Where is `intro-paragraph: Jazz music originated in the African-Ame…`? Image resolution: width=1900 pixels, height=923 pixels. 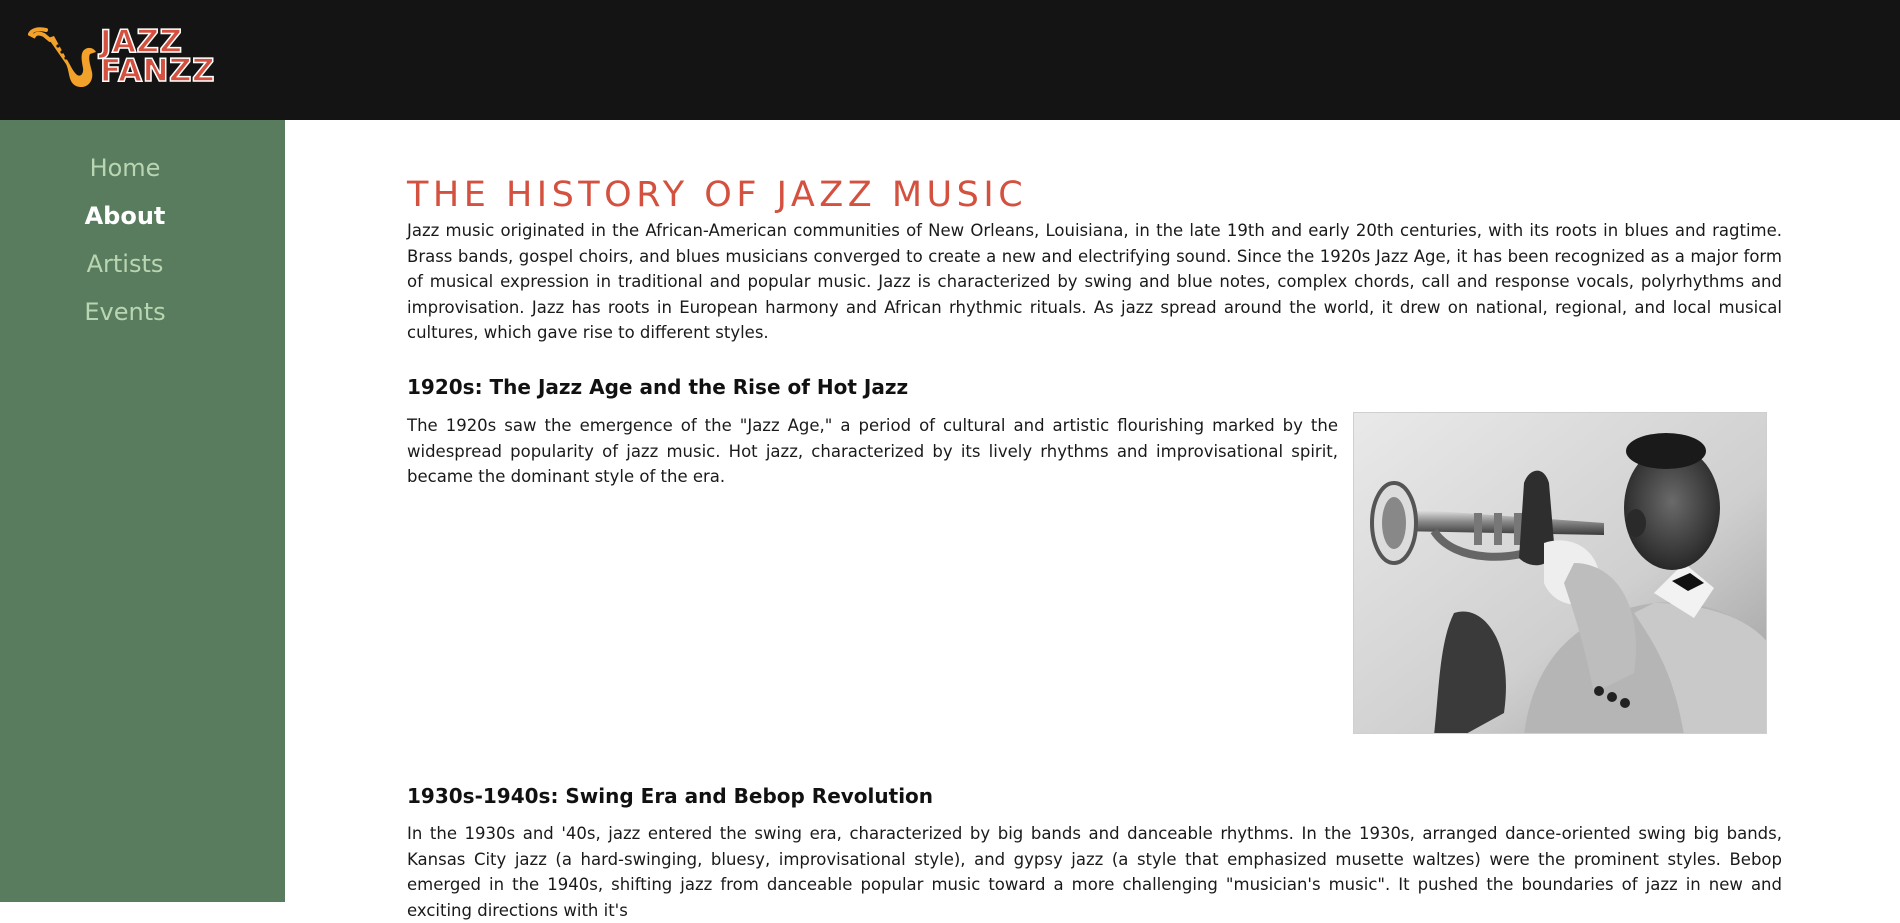
intro-paragraph: Jazz music originated in the African-Ame… is located at coordinates (1094, 281).